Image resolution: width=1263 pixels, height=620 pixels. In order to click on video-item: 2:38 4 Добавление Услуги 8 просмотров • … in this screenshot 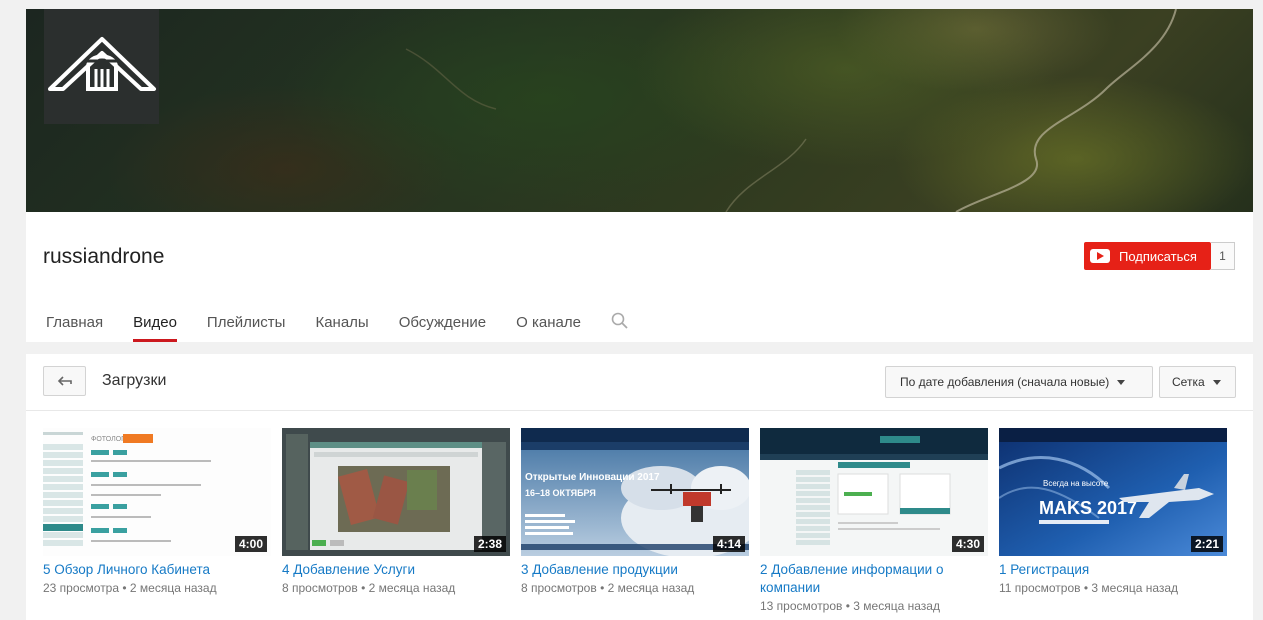, I will do `click(396, 511)`.